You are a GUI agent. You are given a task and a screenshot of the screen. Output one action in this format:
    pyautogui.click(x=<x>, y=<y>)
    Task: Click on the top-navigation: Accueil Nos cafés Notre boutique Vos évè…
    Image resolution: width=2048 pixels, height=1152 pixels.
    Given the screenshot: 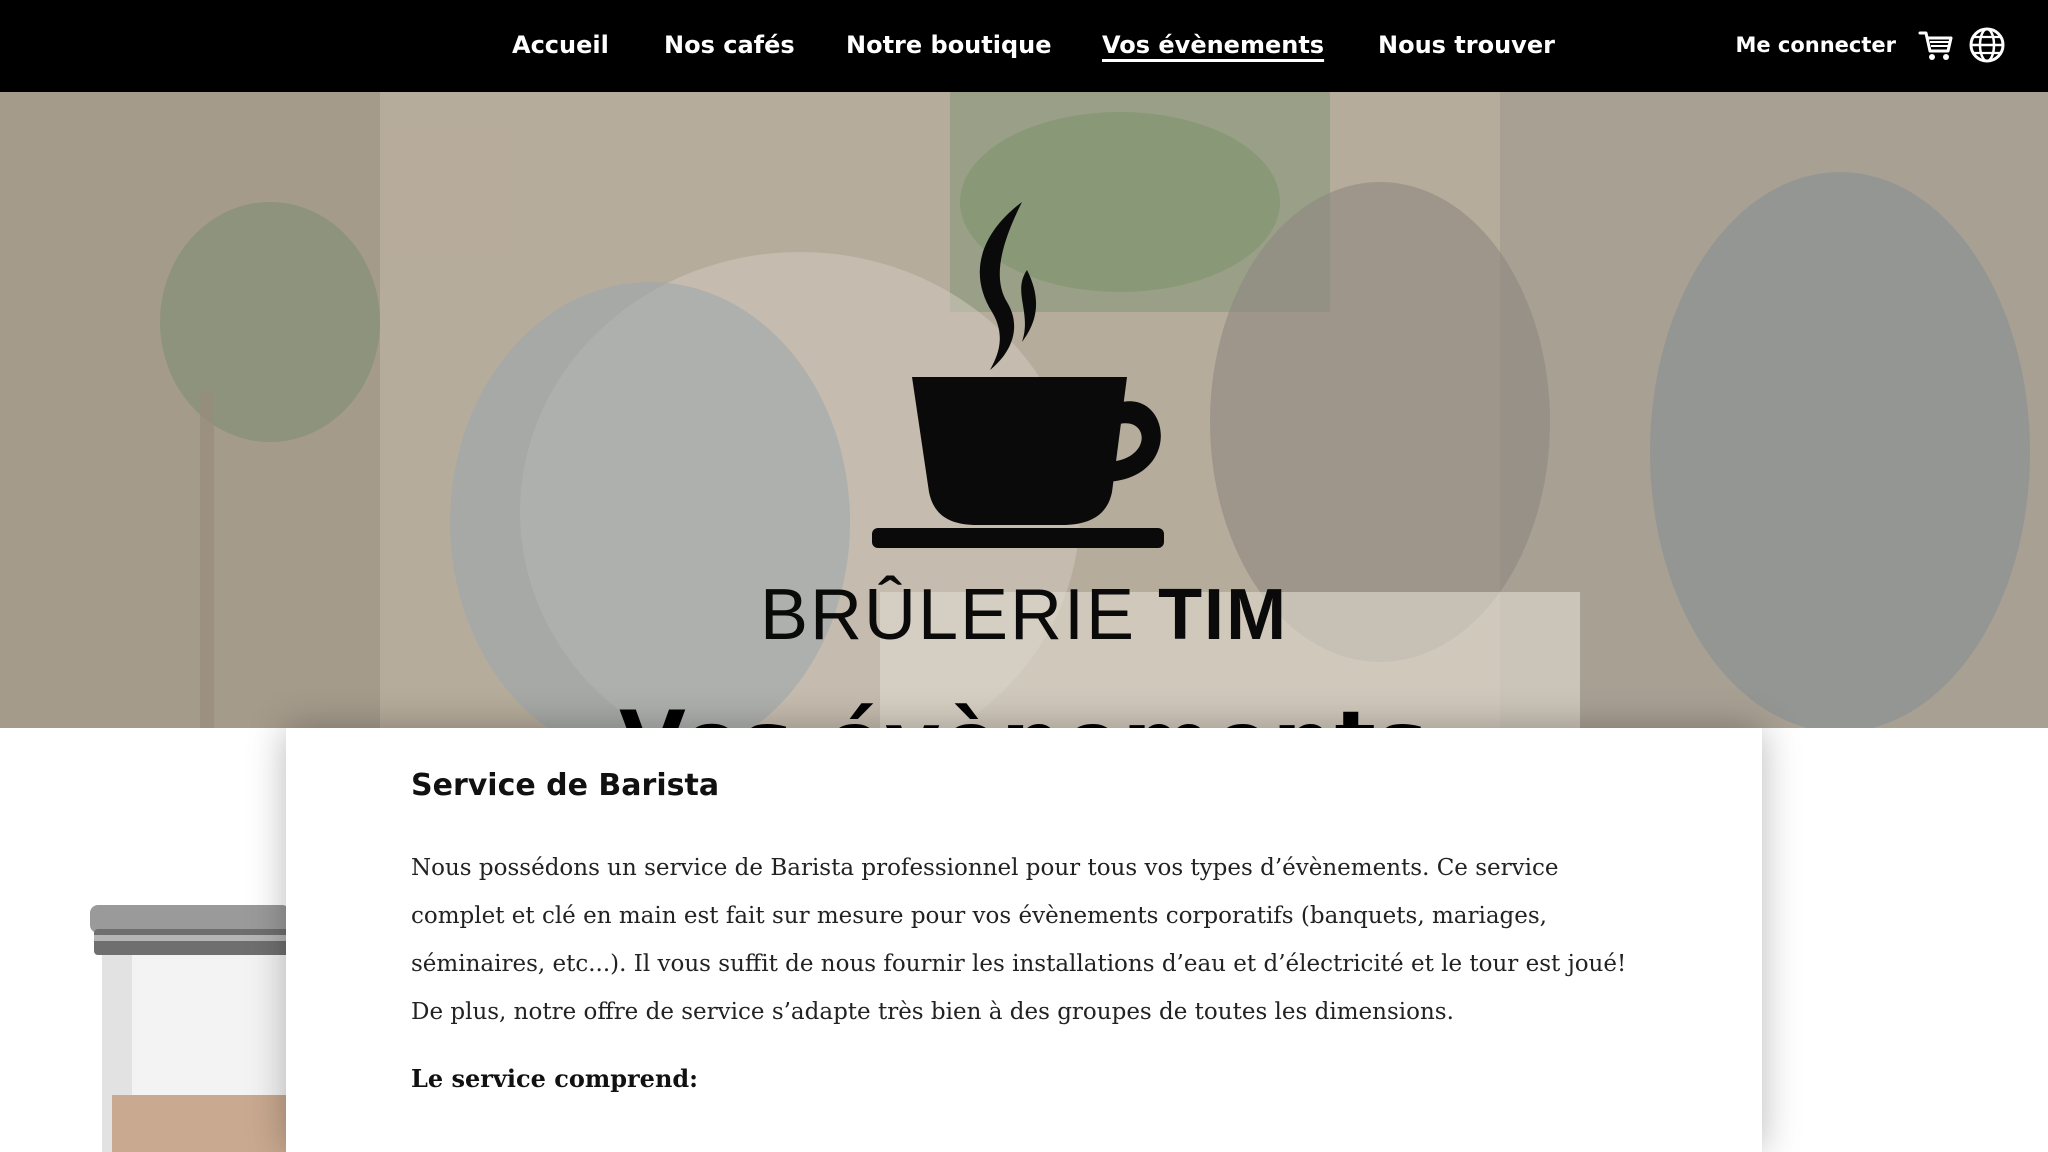 What is the action you would take?
    pyautogui.click(x=1024, y=46)
    